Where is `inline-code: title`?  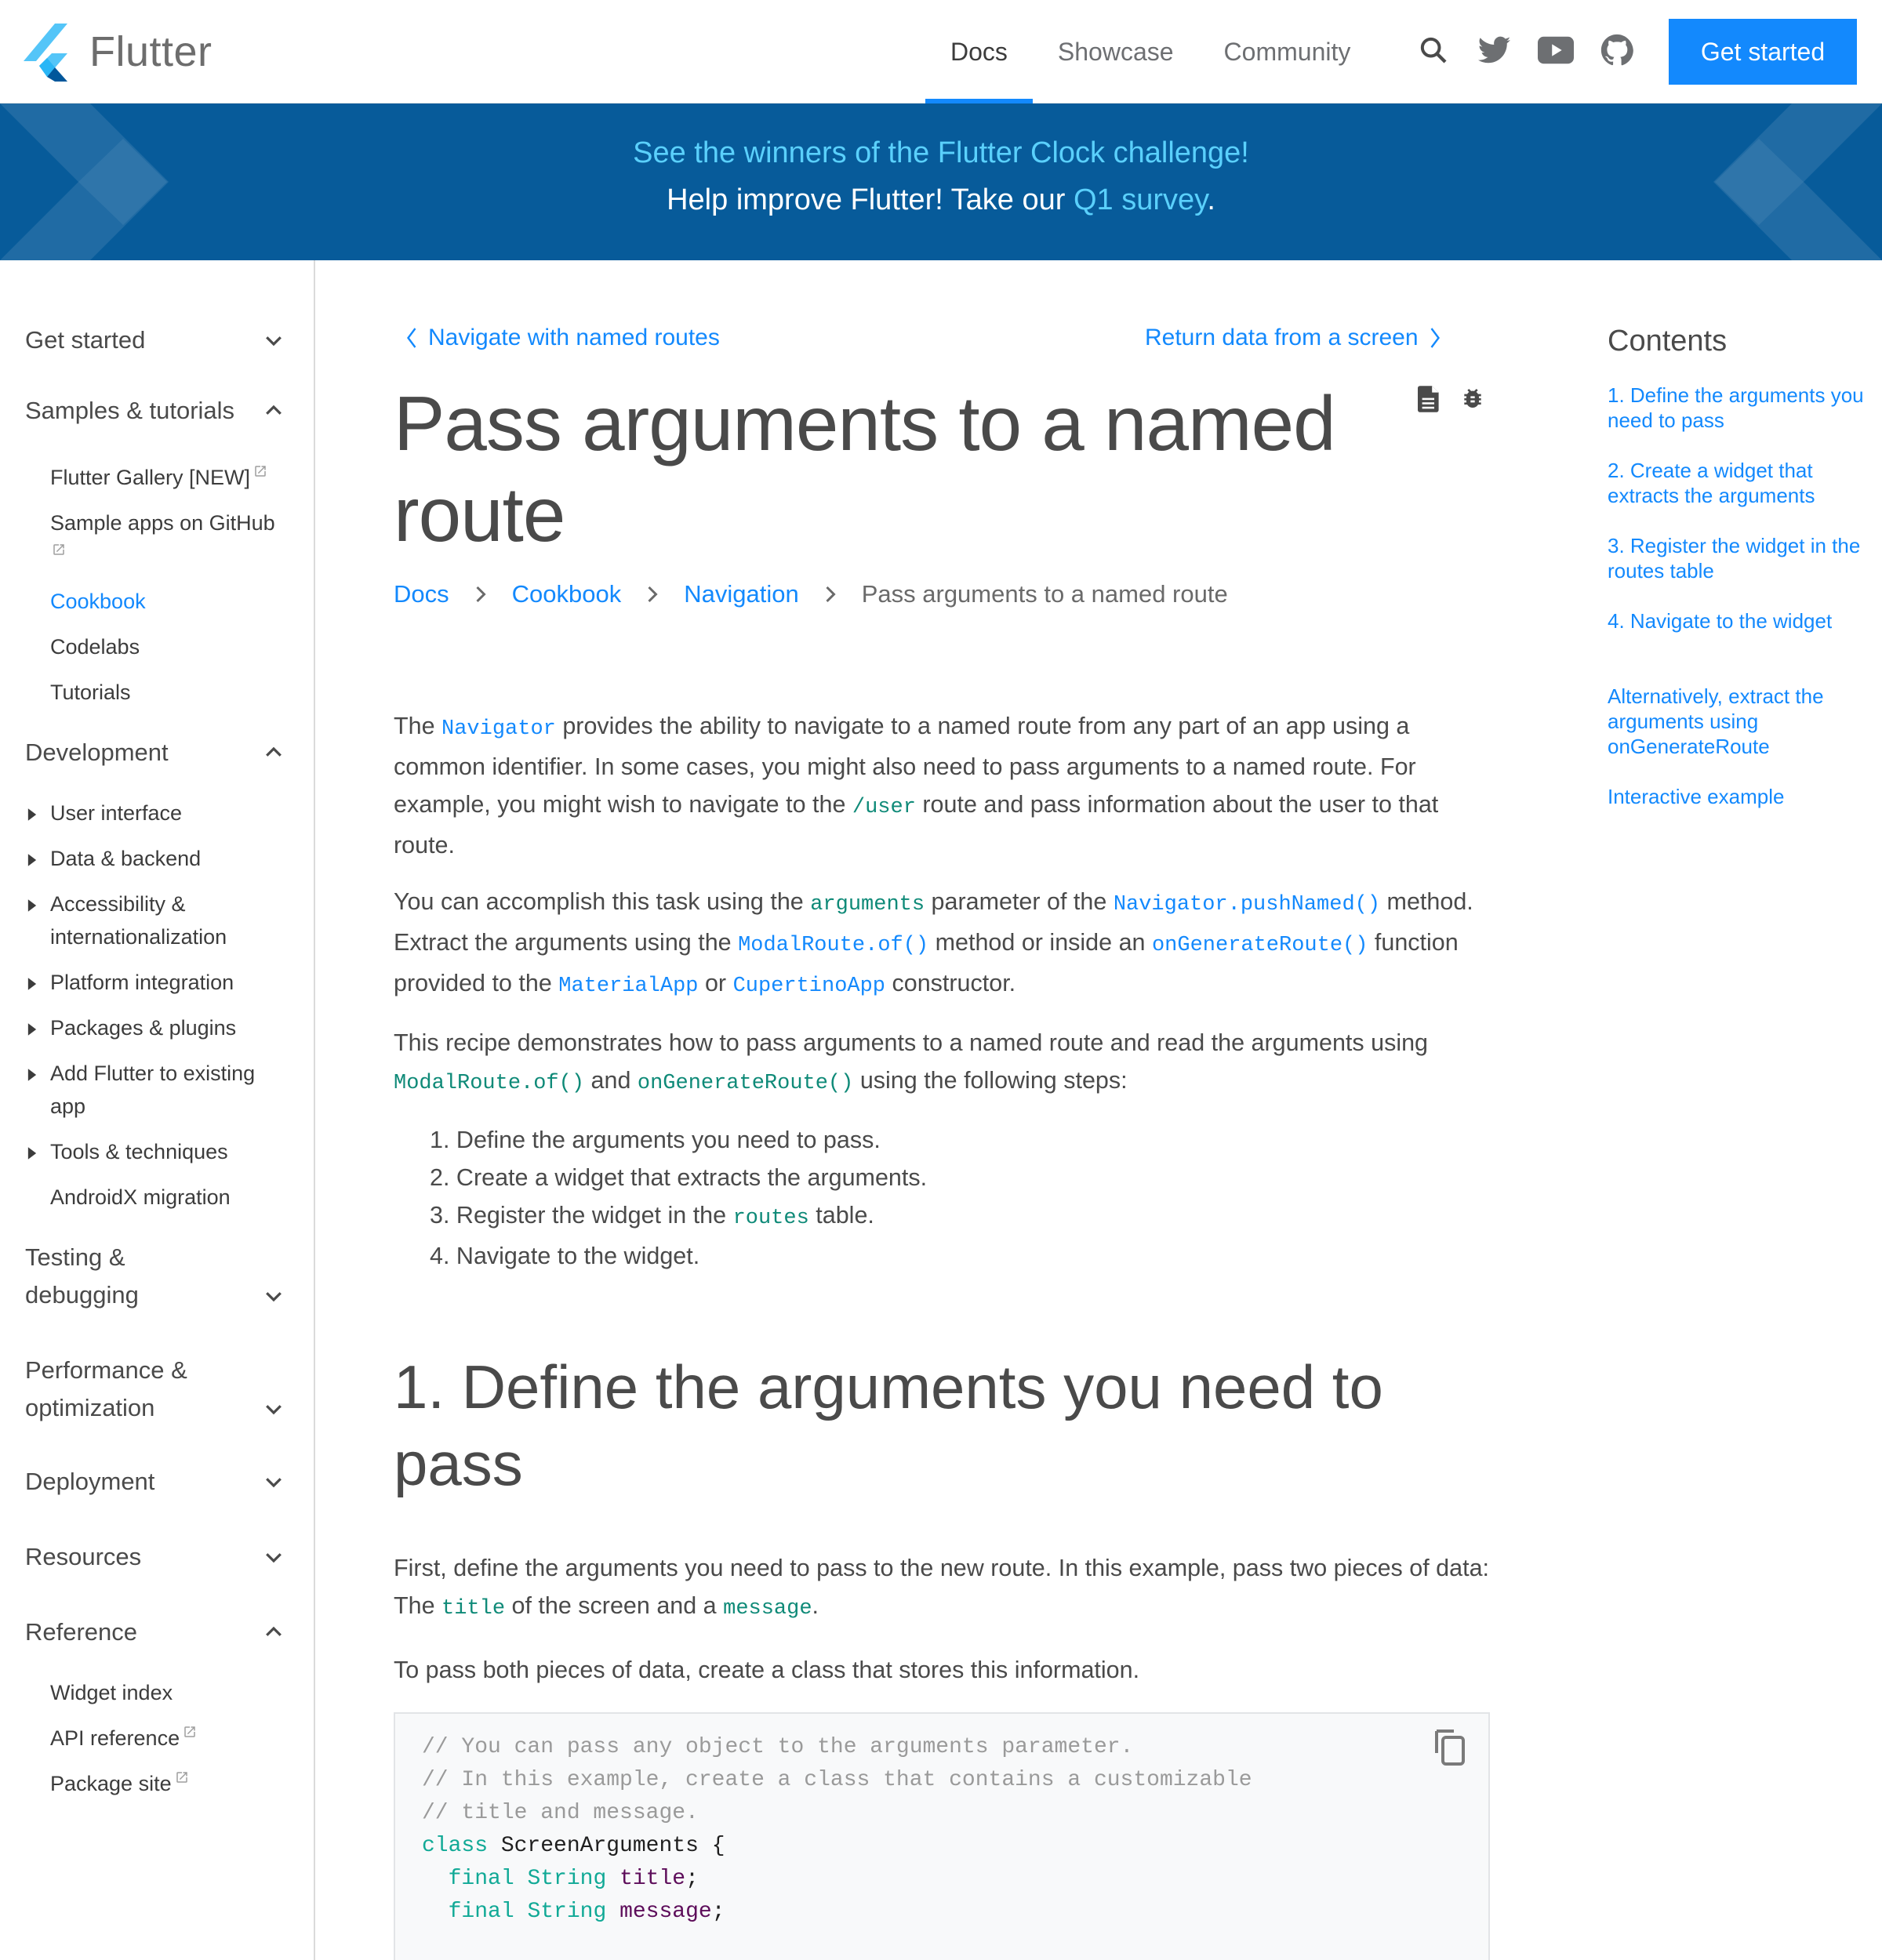
inline-code: title is located at coordinates (473, 1609).